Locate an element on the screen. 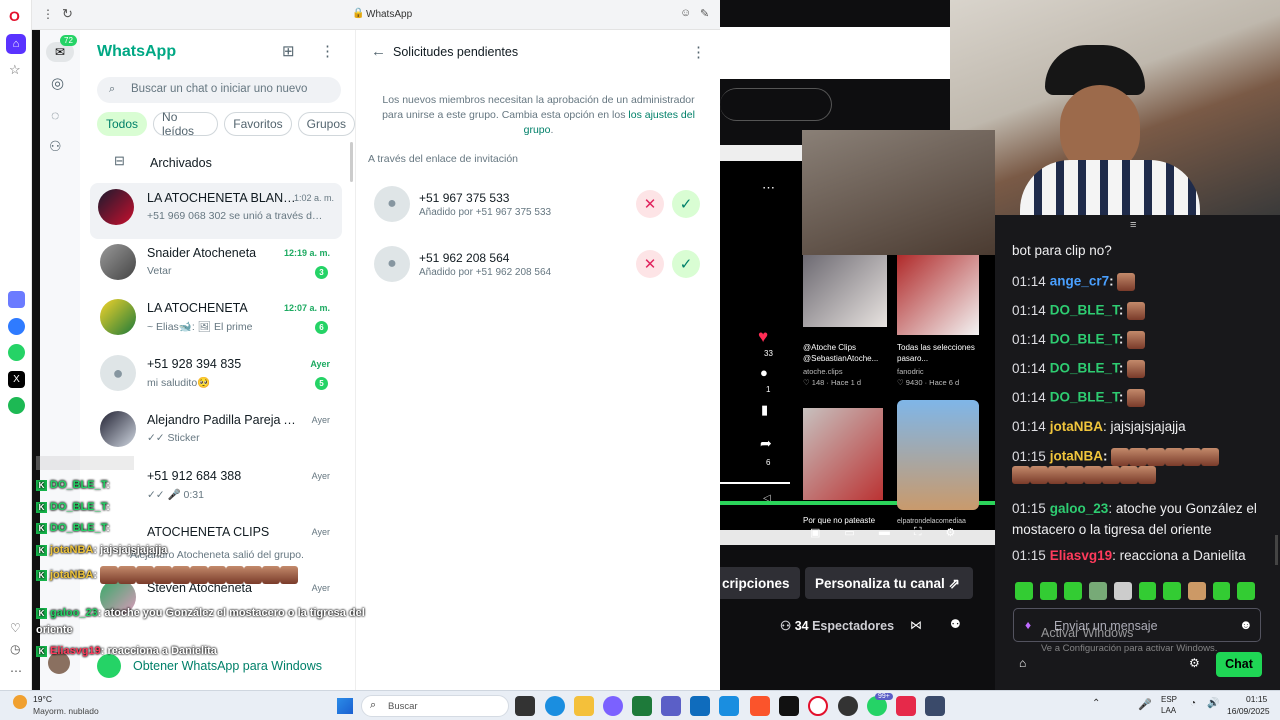  excel-icon is located at coordinates (642, 706).